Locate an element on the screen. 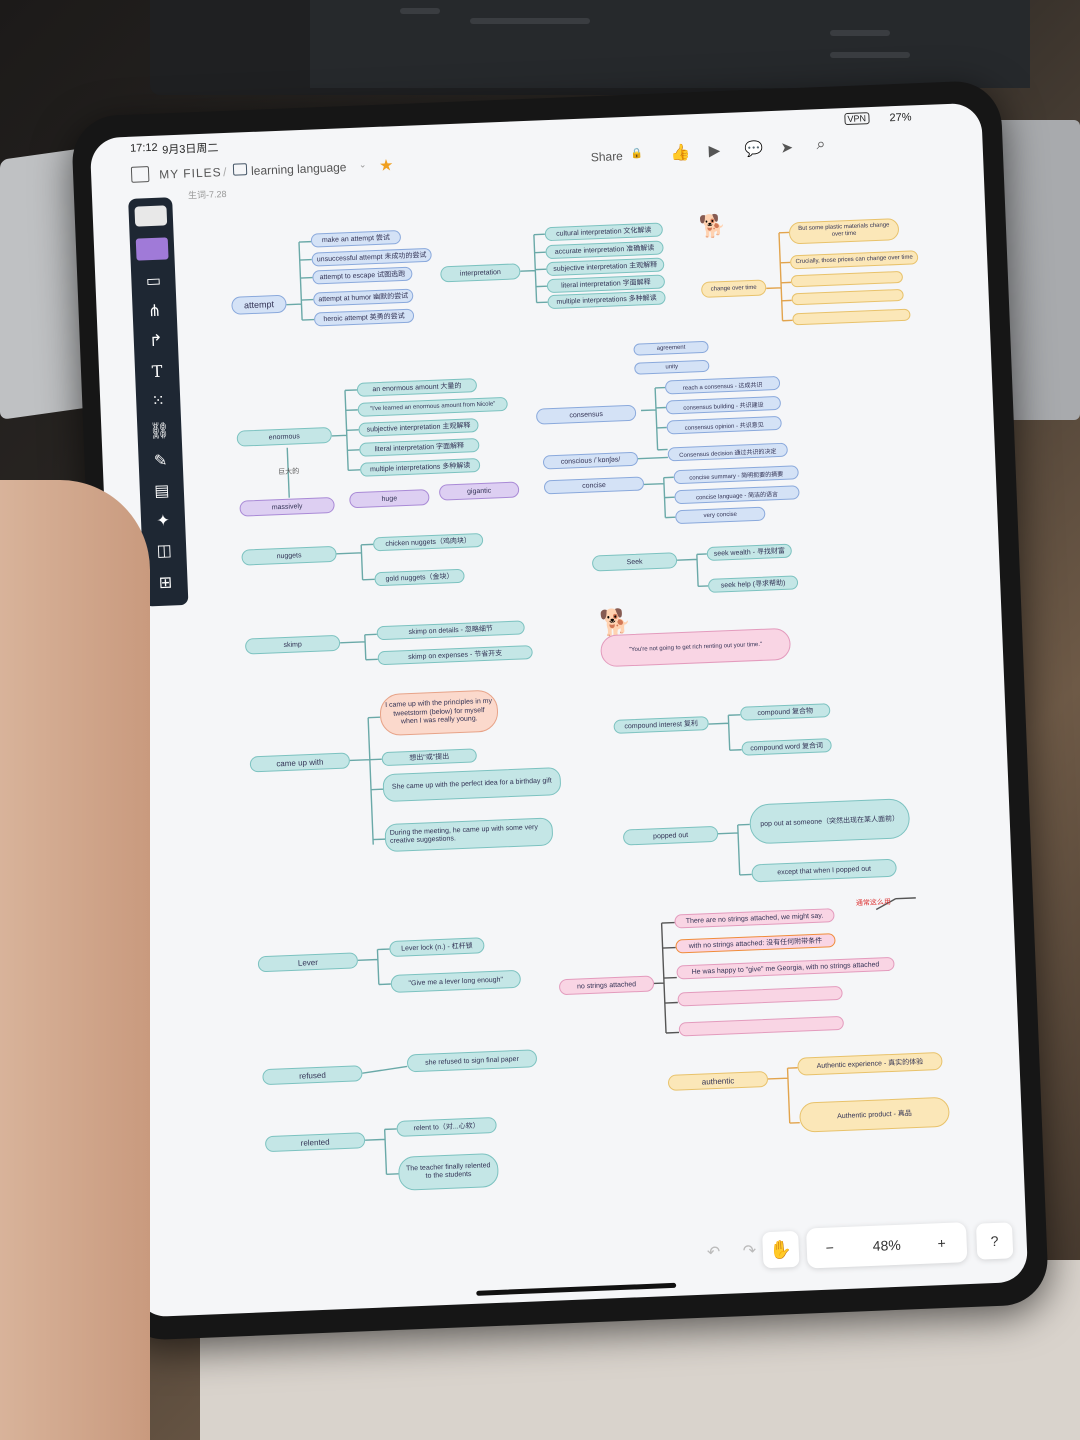  text-icon: T is located at coordinates (157, 370).